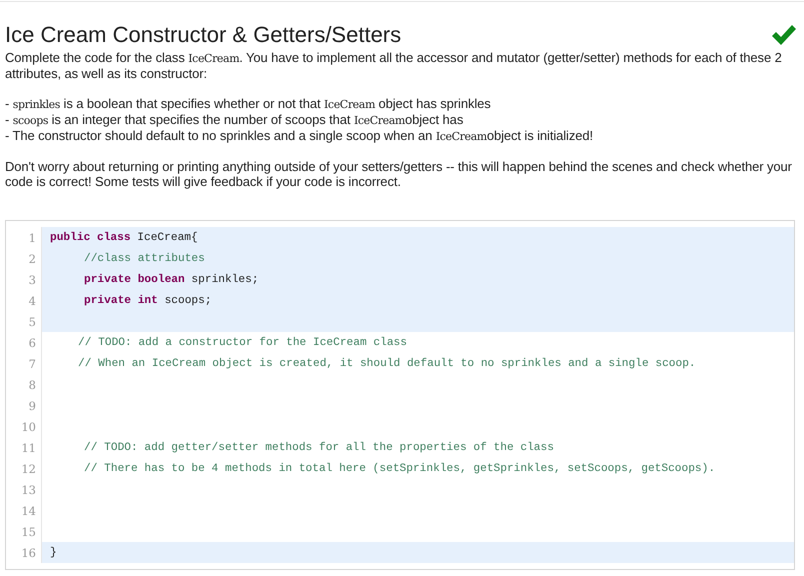 This screenshot has width=804, height=576. I want to click on line-number: 3, so click(24, 279).